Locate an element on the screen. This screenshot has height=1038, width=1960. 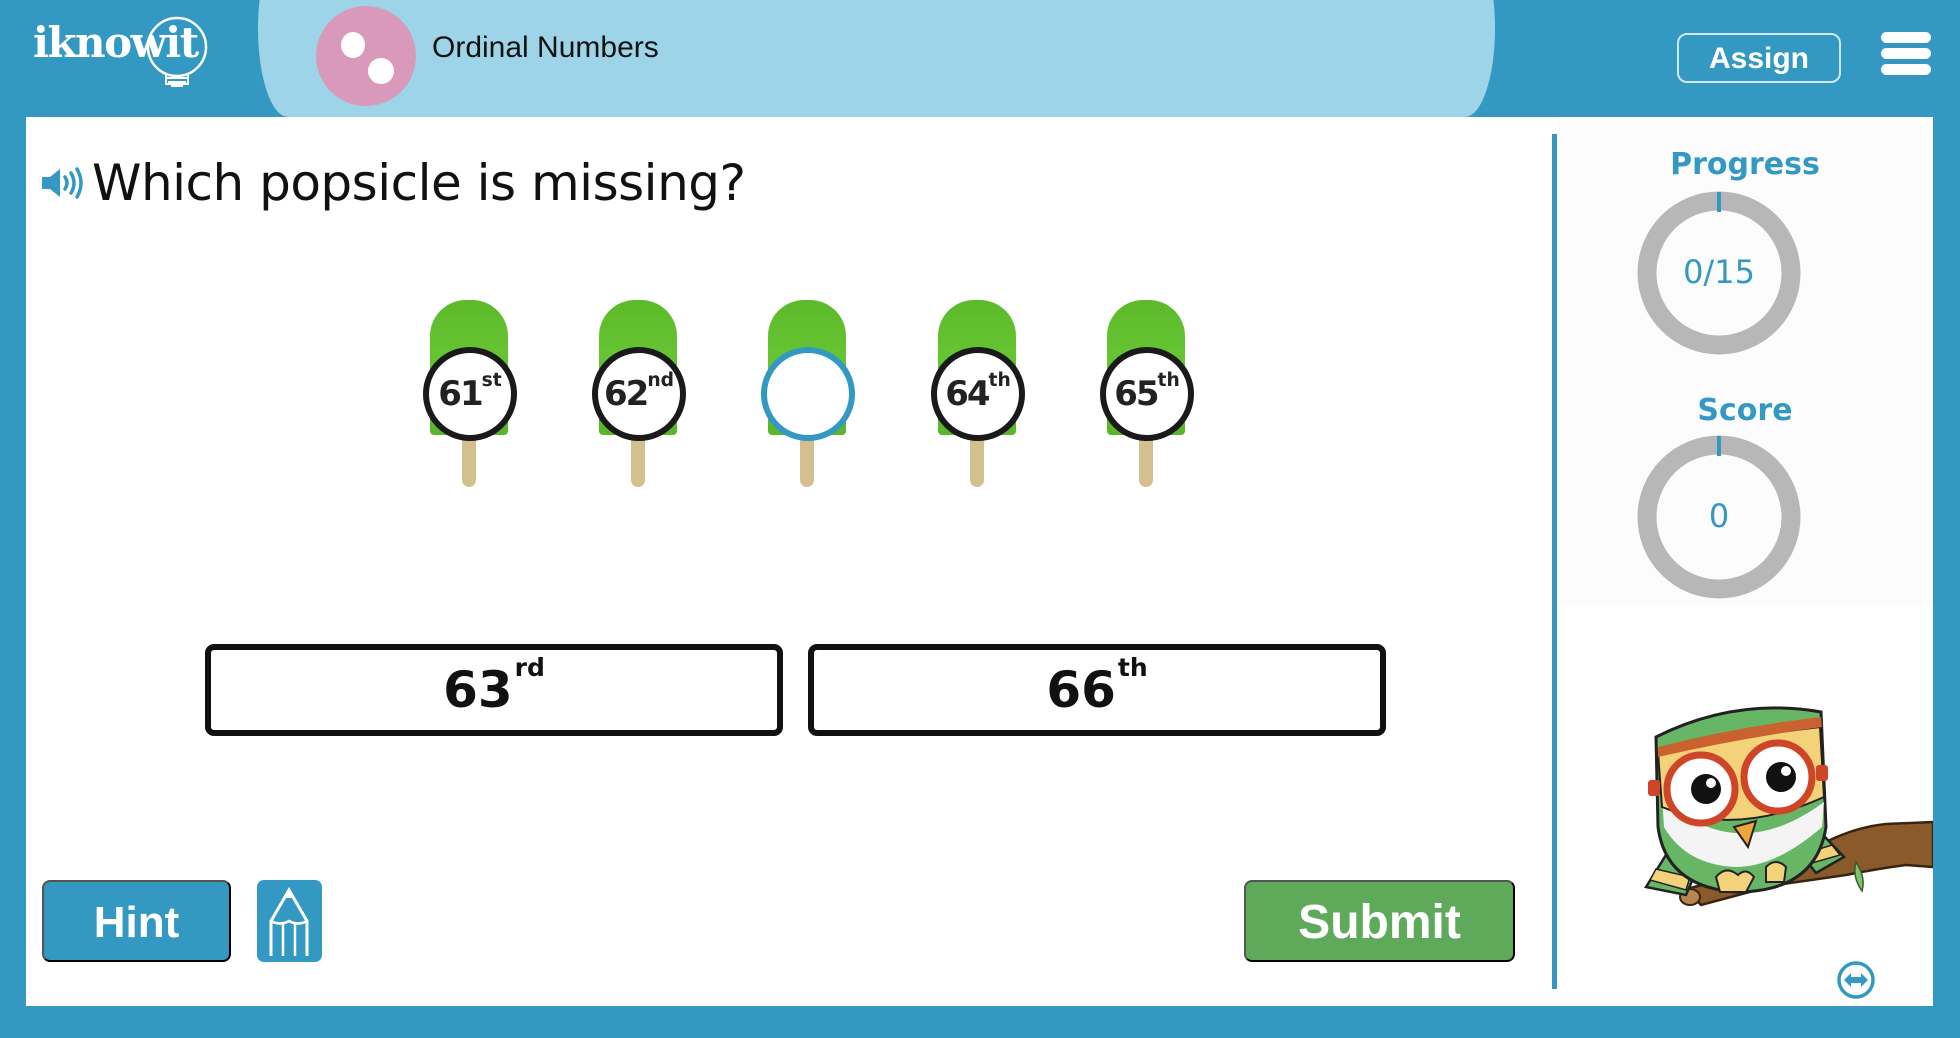
popsicle-label: 61st is located at coordinates (470, 394).